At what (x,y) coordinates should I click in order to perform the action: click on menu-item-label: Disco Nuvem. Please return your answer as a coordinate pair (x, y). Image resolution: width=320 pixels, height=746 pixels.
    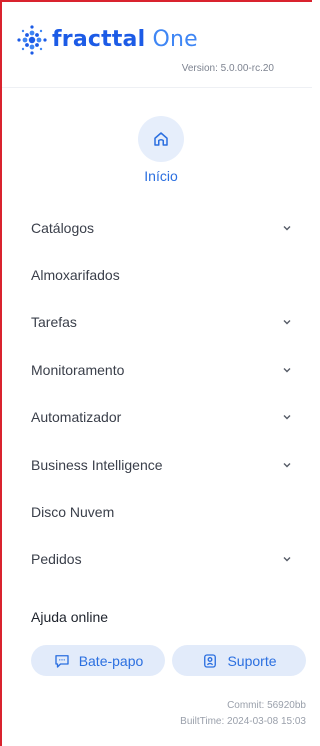
    Looking at the image, I should click on (73, 512).